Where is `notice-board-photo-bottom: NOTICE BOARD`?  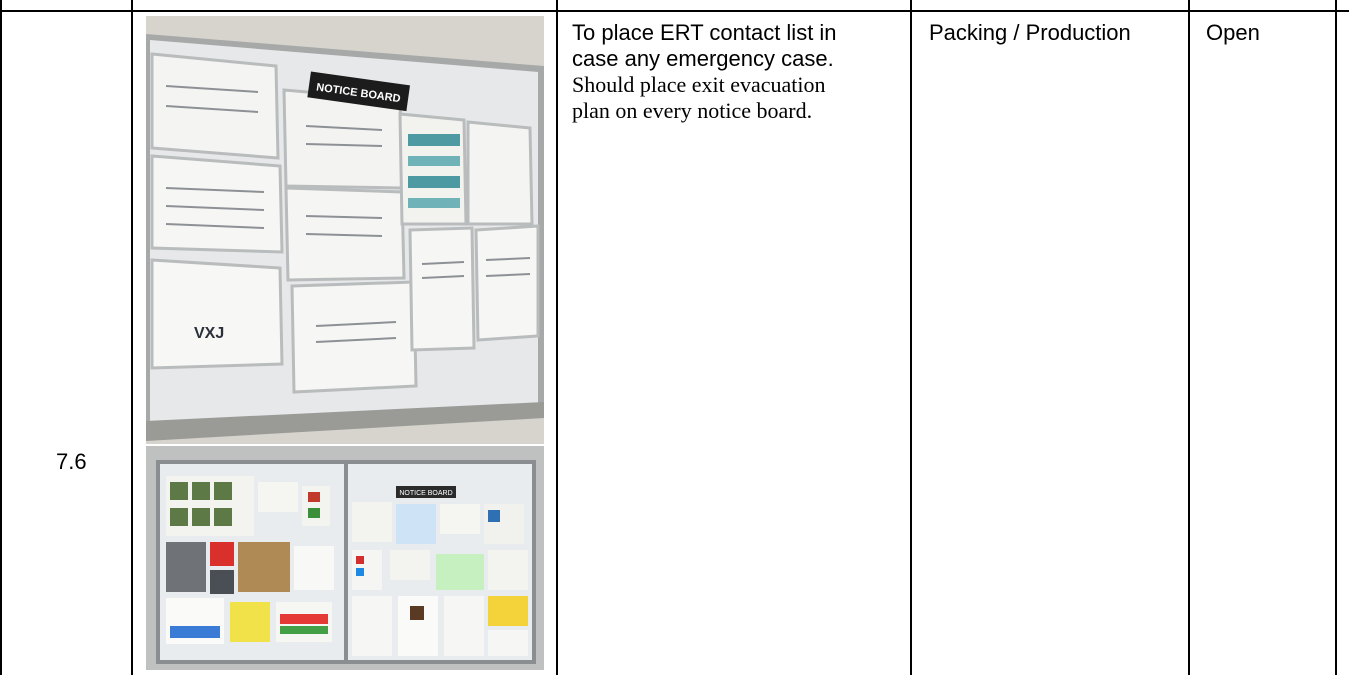 notice-board-photo-bottom: NOTICE BOARD is located at coordinates (345, 558).